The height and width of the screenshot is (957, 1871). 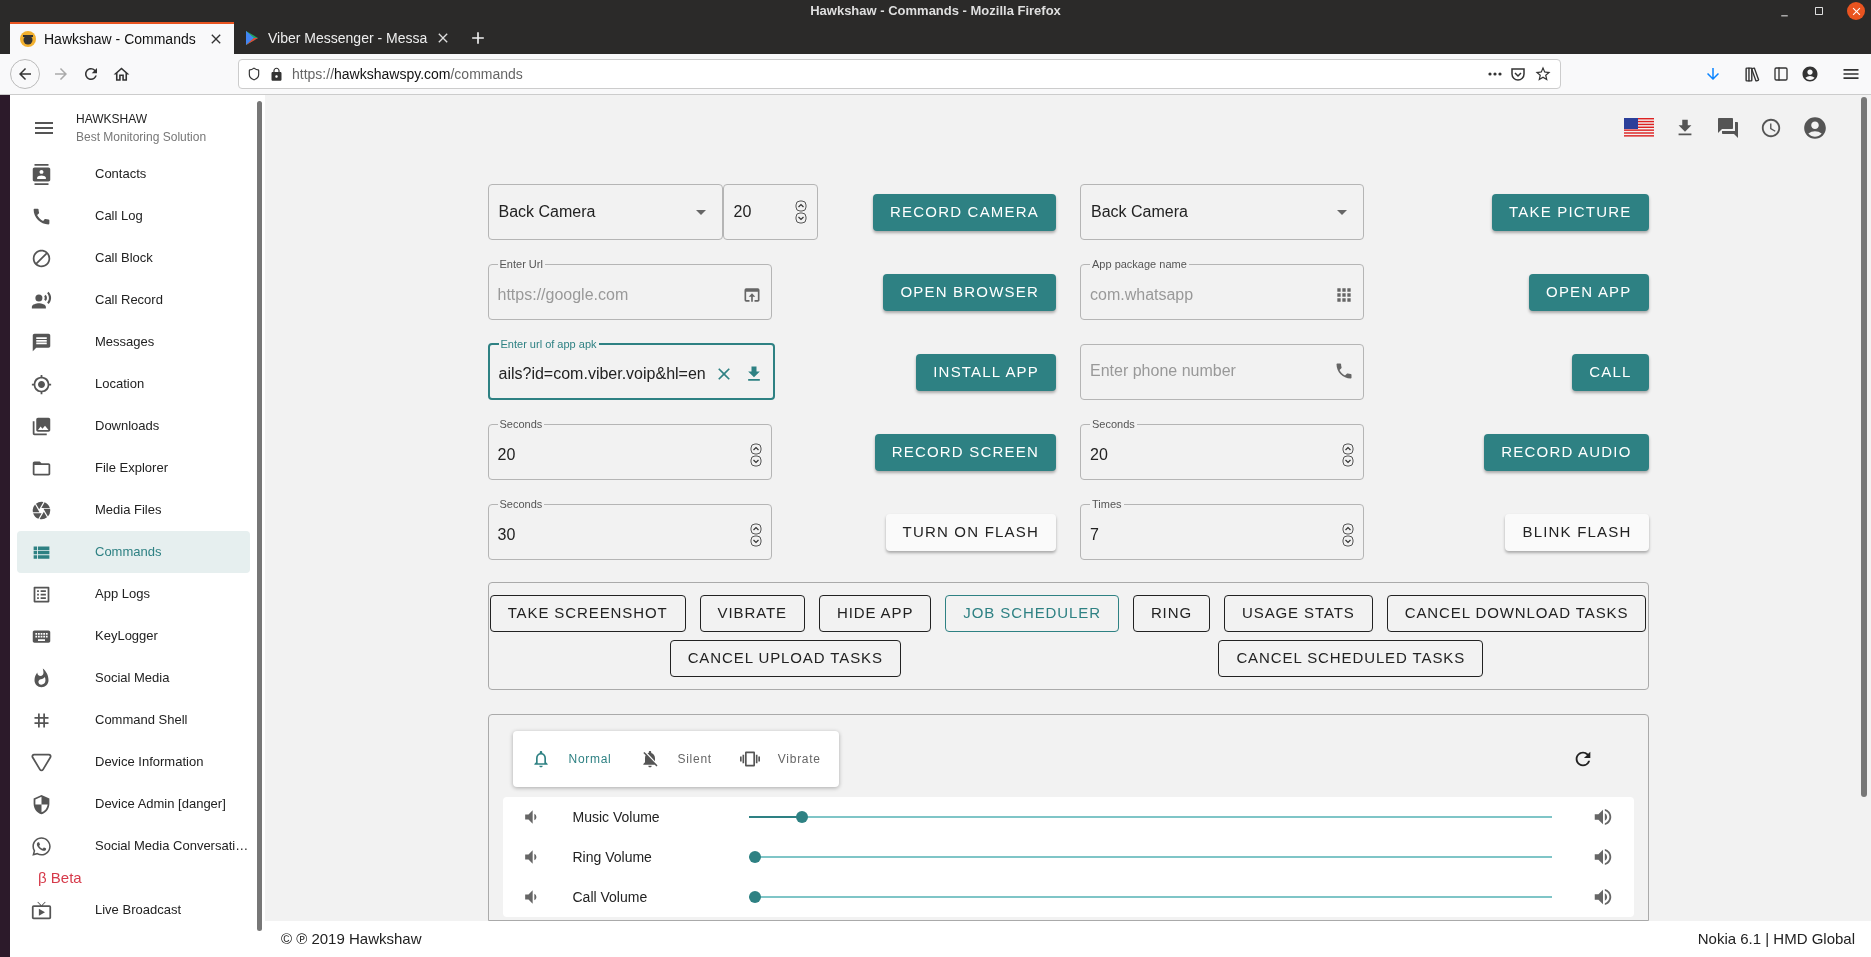 What do you see at coordinates (133, 910) in the screenshot?
I see `sidebar-item: Live Broadcast` at bounding box center [133, 910].